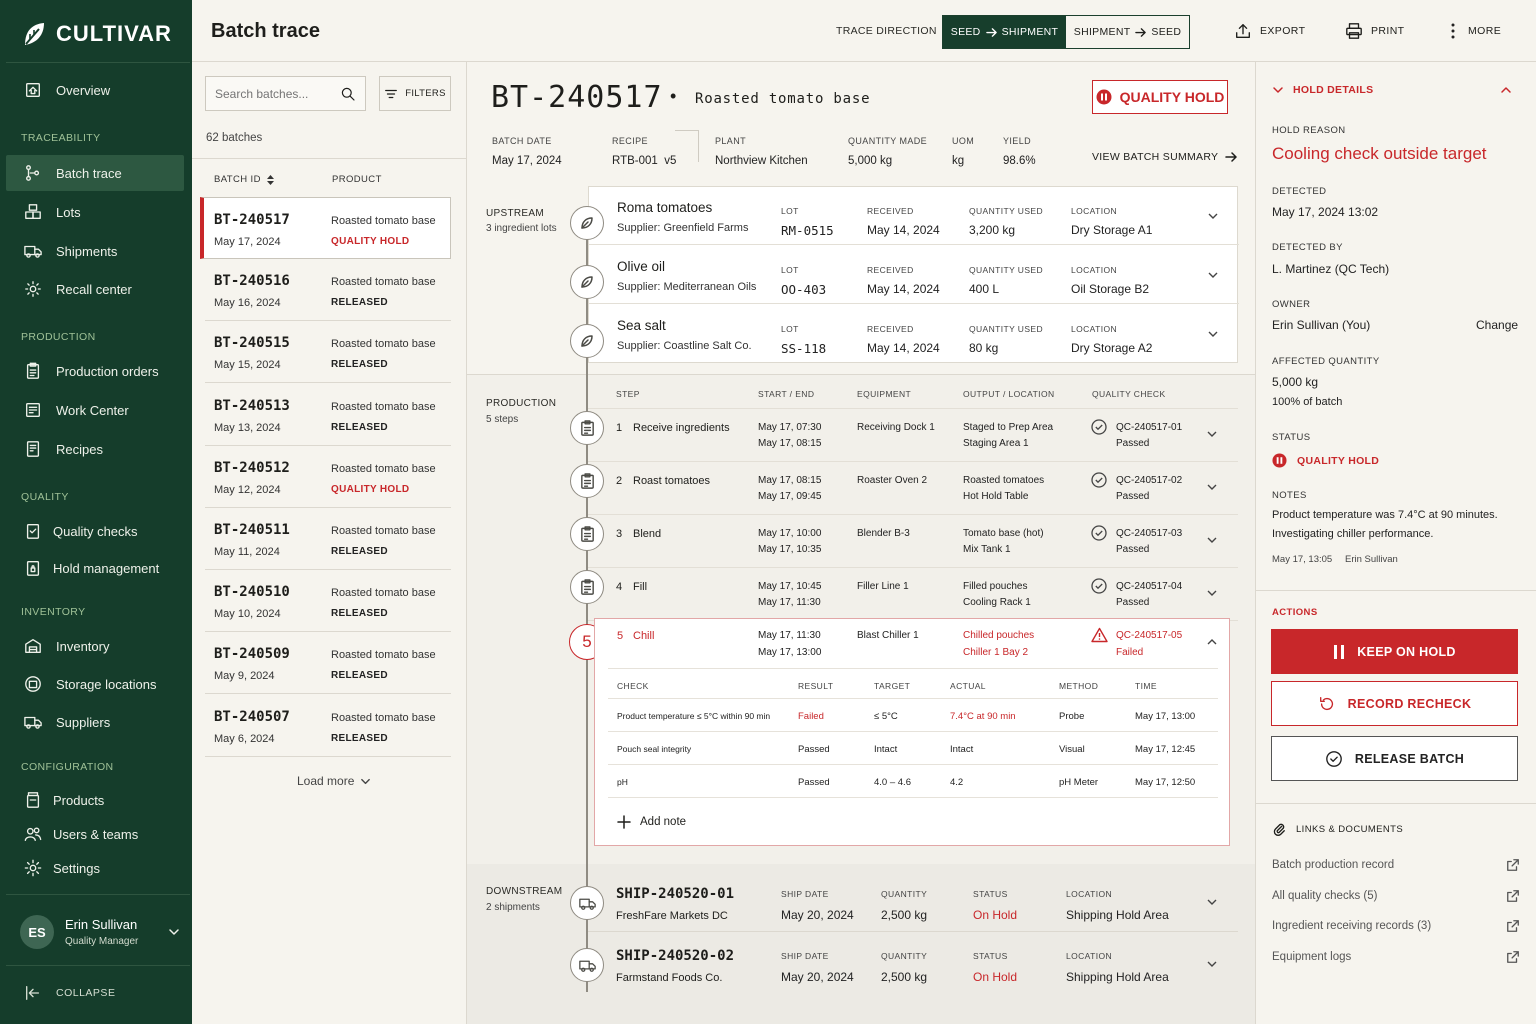 The image size is (1536, 1024). What do you see at coordinates (95, 449) in the screenshot?
I see `sidebar-item-recipes: Recipes` at bounding box center [95, 449].